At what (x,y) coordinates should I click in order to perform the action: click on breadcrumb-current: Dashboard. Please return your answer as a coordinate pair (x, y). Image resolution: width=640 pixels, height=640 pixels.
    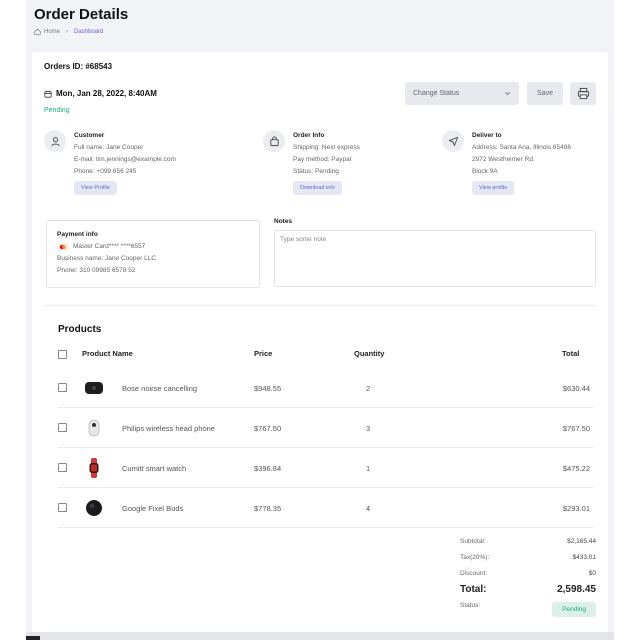
    Looking at the image, I should click on (88, 32).